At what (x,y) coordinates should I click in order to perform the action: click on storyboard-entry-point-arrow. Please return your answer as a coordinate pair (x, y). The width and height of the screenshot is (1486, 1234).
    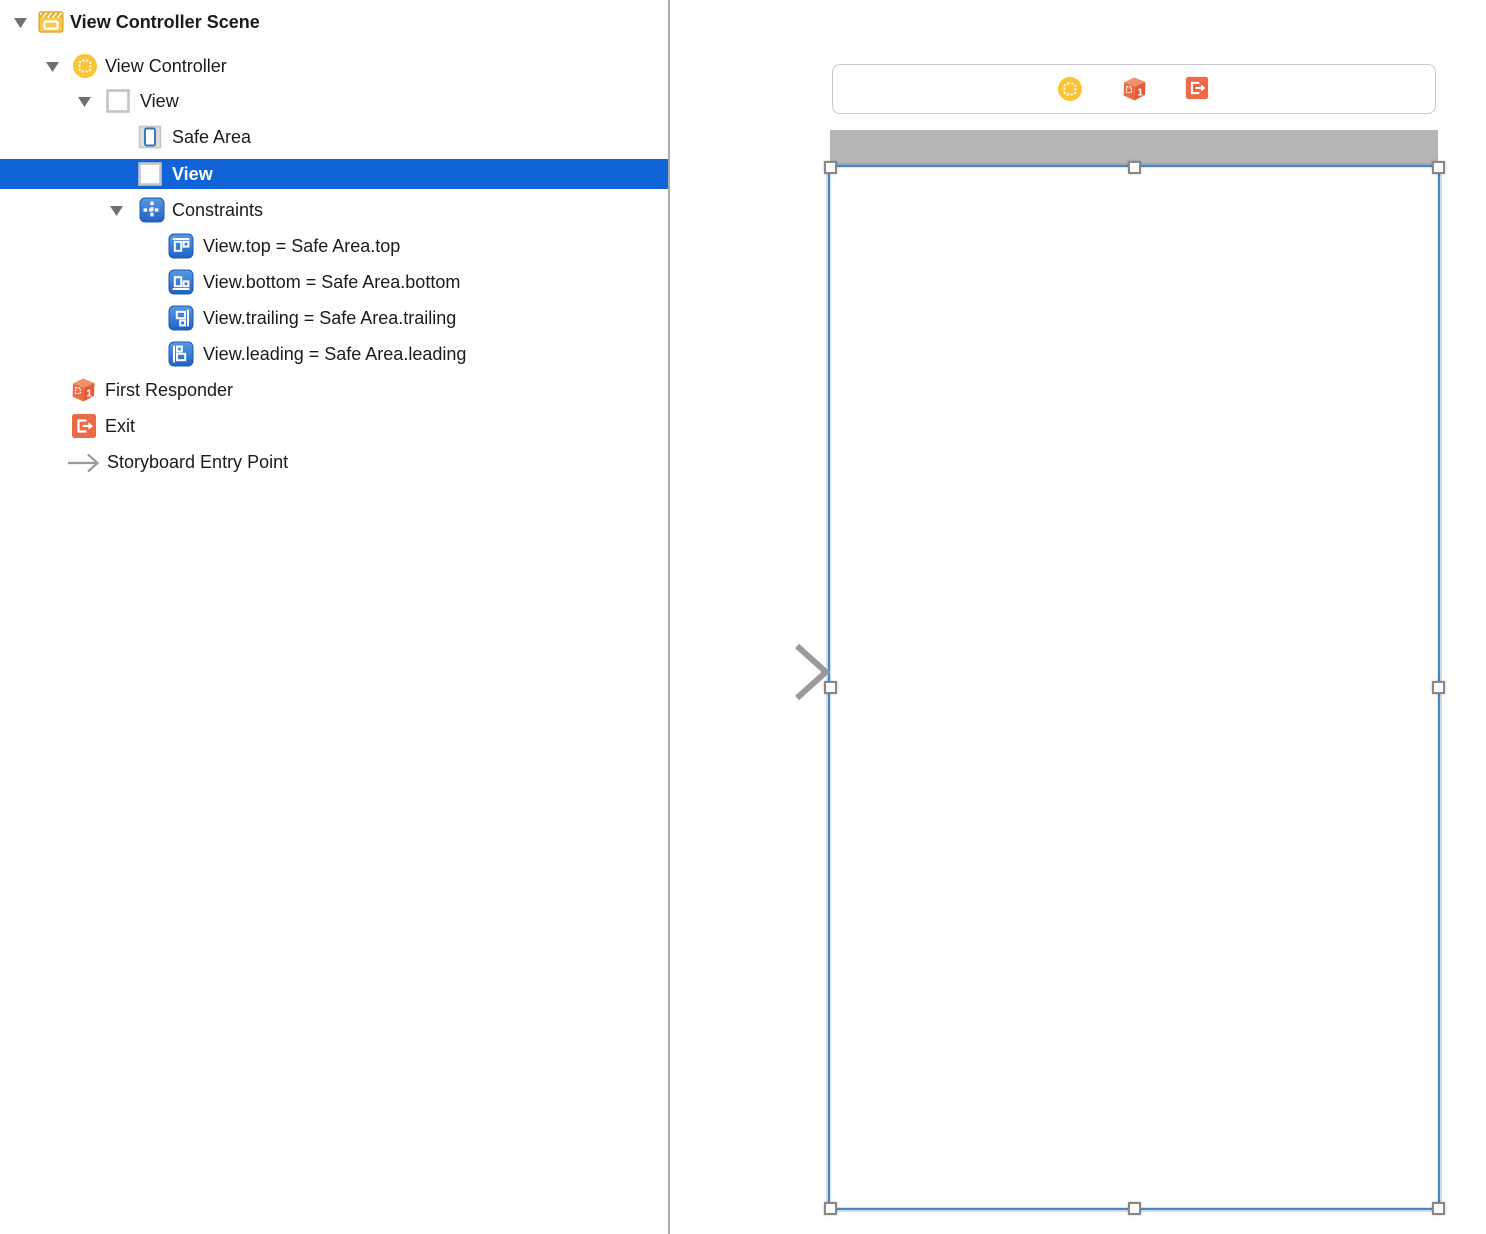
    Looking at the image, I should click on (752, 672).